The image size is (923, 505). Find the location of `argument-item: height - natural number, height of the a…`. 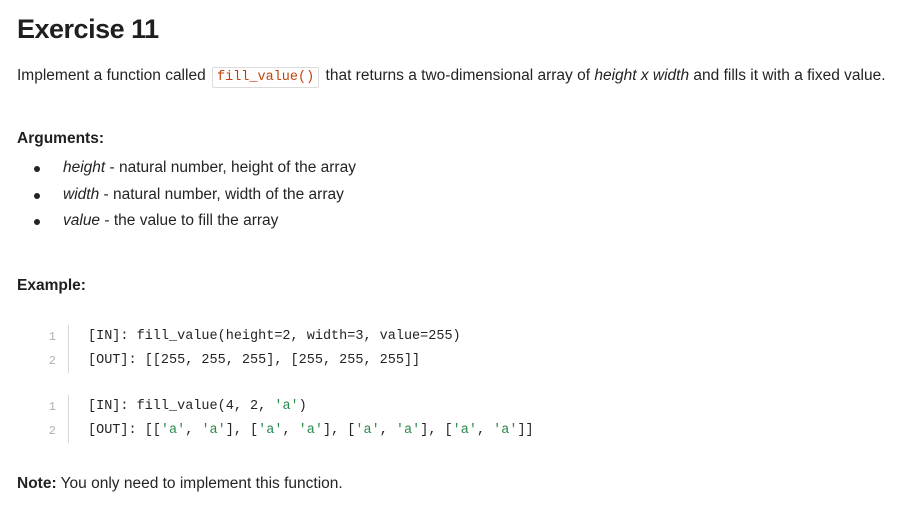

argument-item: height - natural number, height of the a… is located at coordinates (186, 171).